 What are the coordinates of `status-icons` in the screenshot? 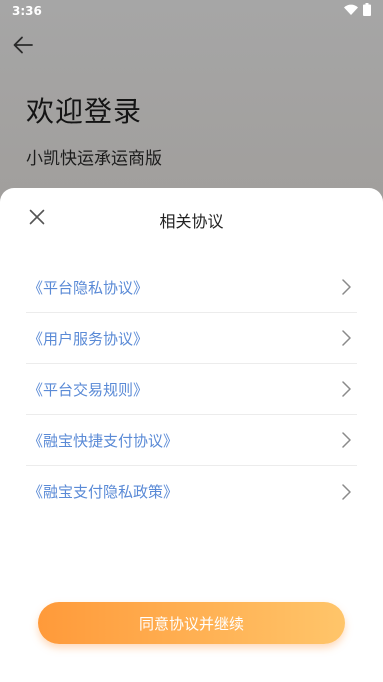 It's located at (357, 11).